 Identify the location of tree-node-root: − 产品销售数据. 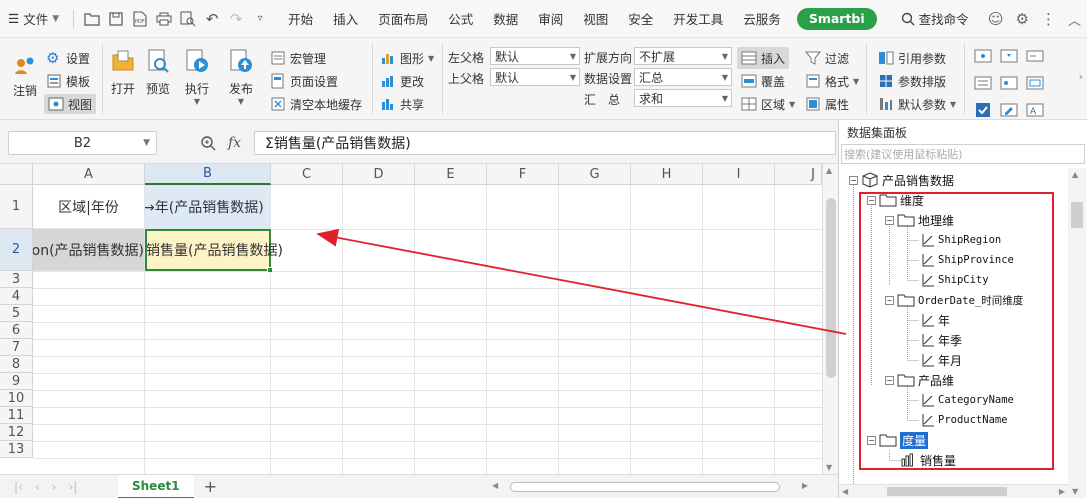
(901, 180).